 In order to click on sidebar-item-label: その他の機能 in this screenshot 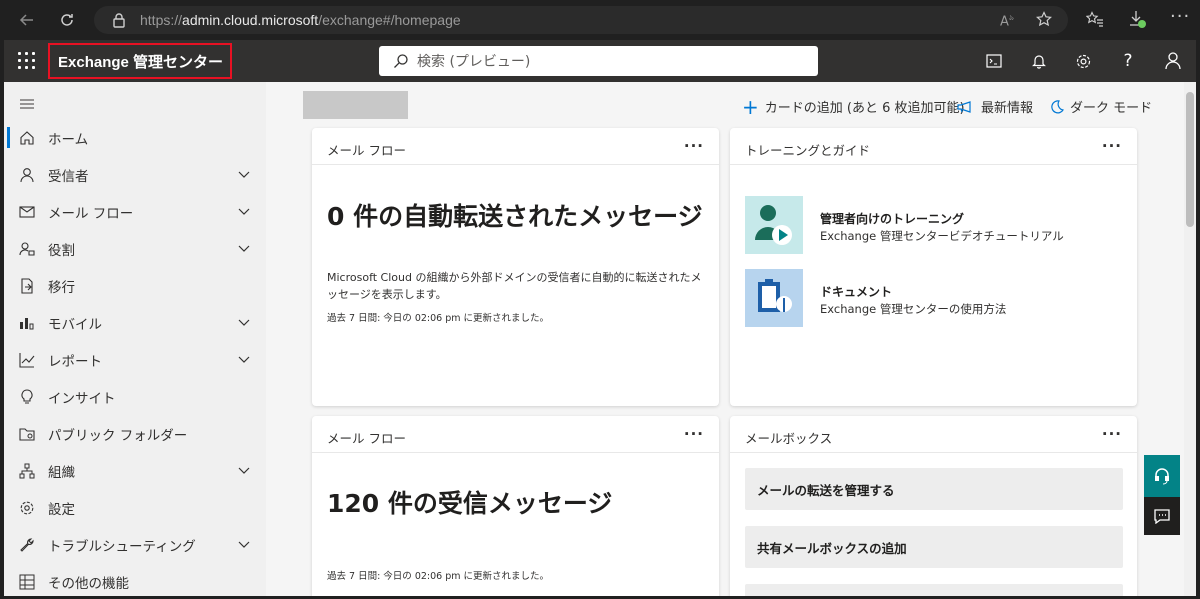, I will do `click(88, 583)`.